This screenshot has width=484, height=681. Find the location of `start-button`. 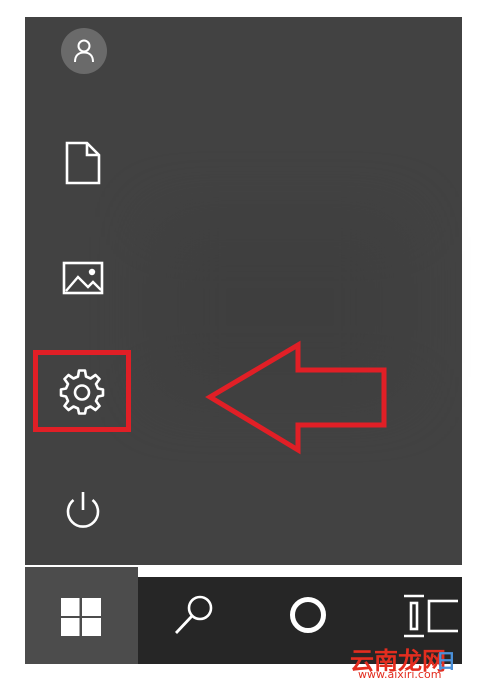

start-button is located at coordinates (81, 615).